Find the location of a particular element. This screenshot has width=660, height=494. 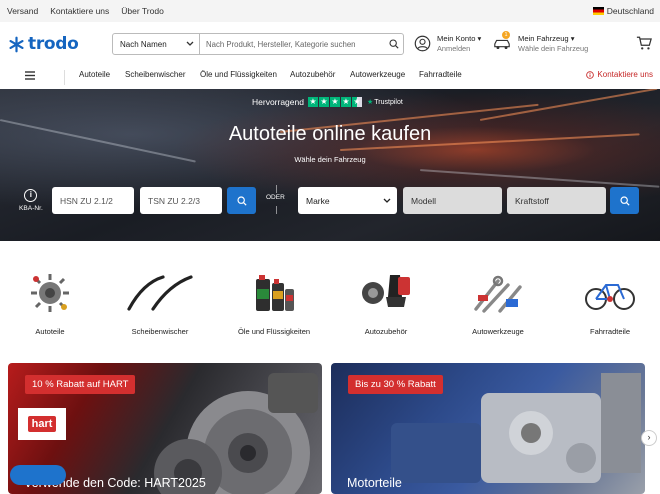

vehicle-search-button is located at coordinates (624, 200).